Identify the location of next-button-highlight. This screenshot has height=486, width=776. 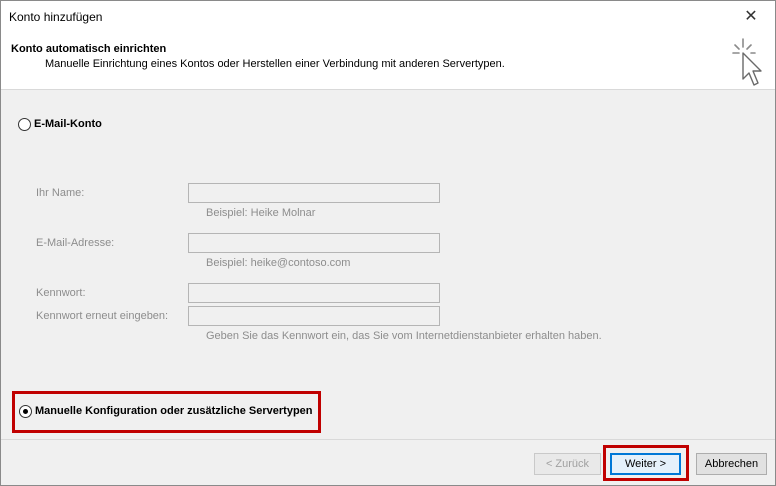
(646, 463).